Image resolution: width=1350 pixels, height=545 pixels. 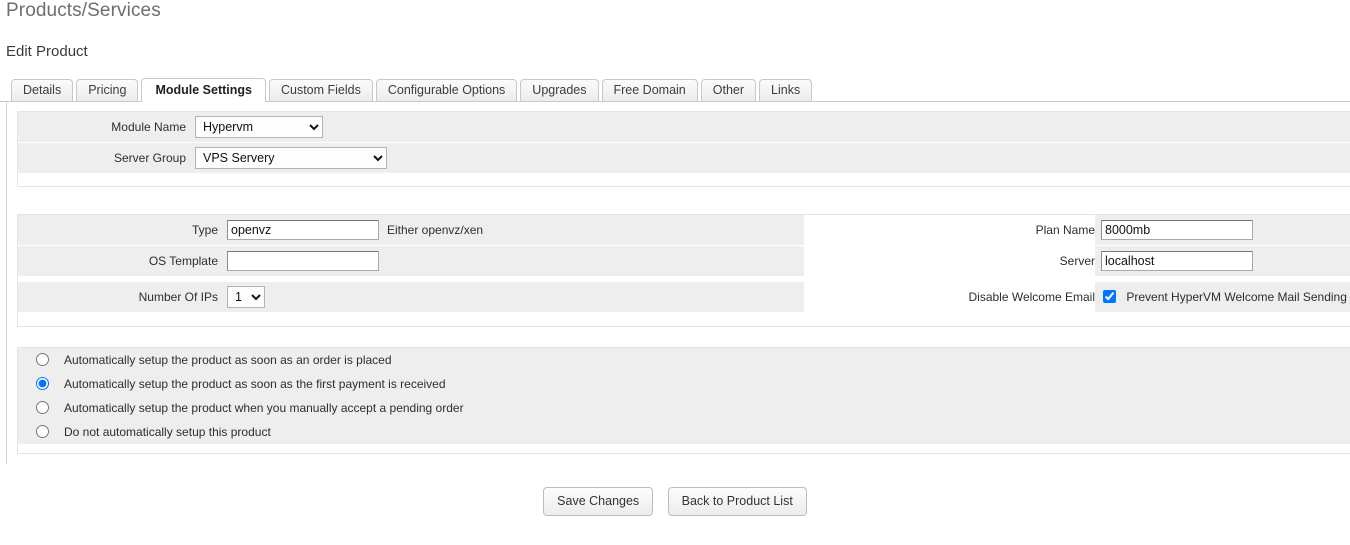 I want to click on plan-name-row: Plan Name, so click(x=684, y=230).